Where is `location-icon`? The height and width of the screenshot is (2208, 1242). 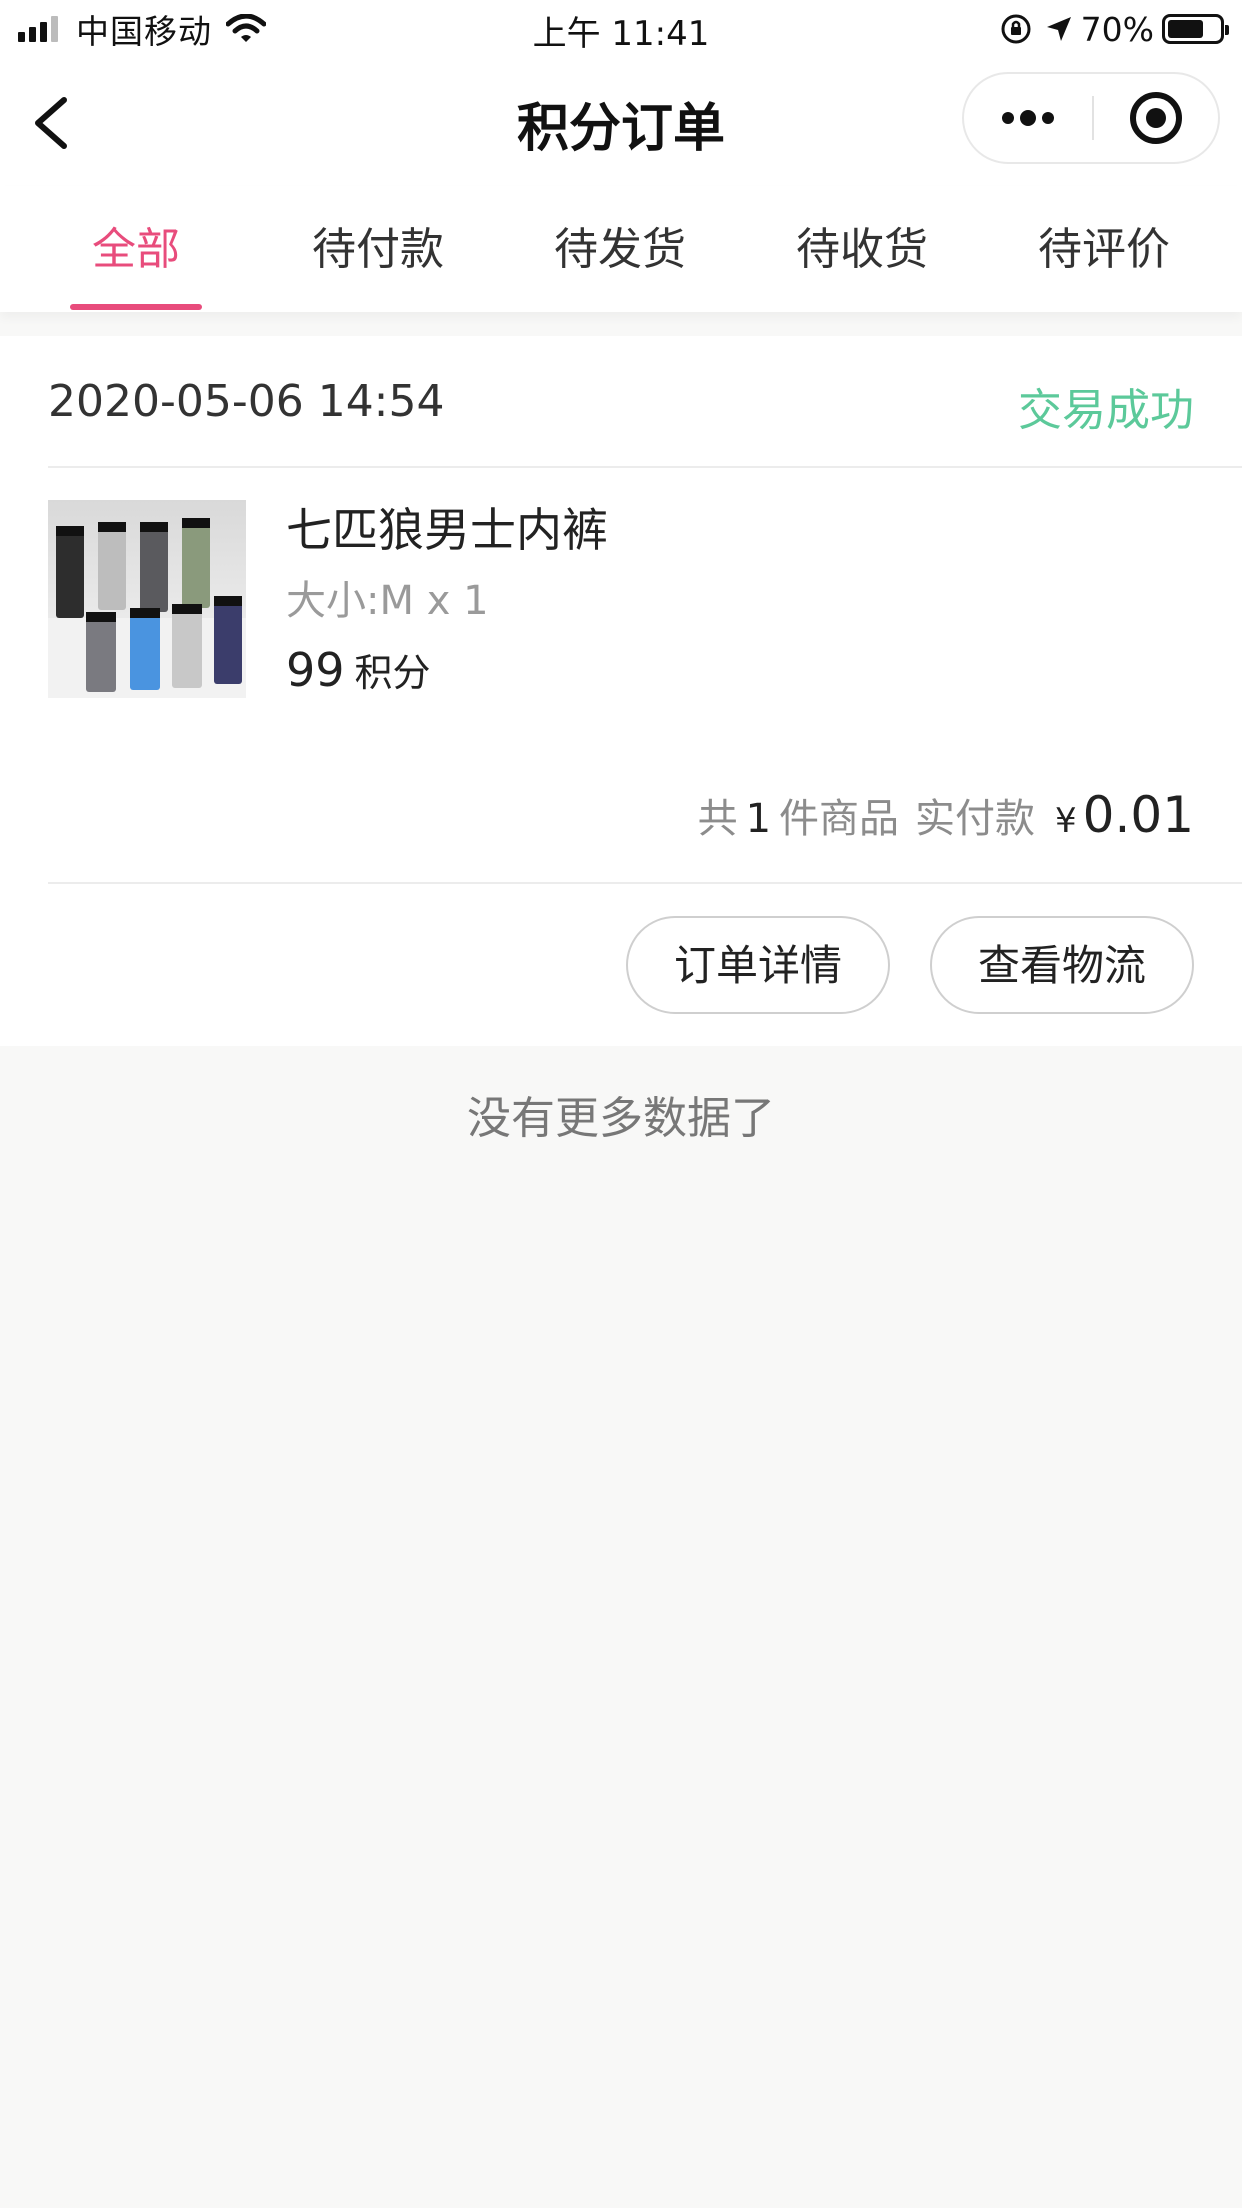
location-icon is located at coordinates (1058, 29).